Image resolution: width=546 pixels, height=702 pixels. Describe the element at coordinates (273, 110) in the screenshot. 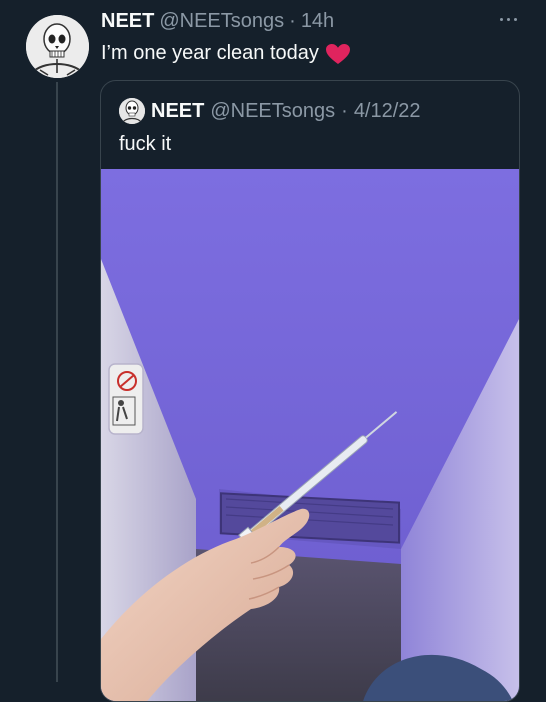

I see `quoted-author-handle: @NEETsongs` at that location.